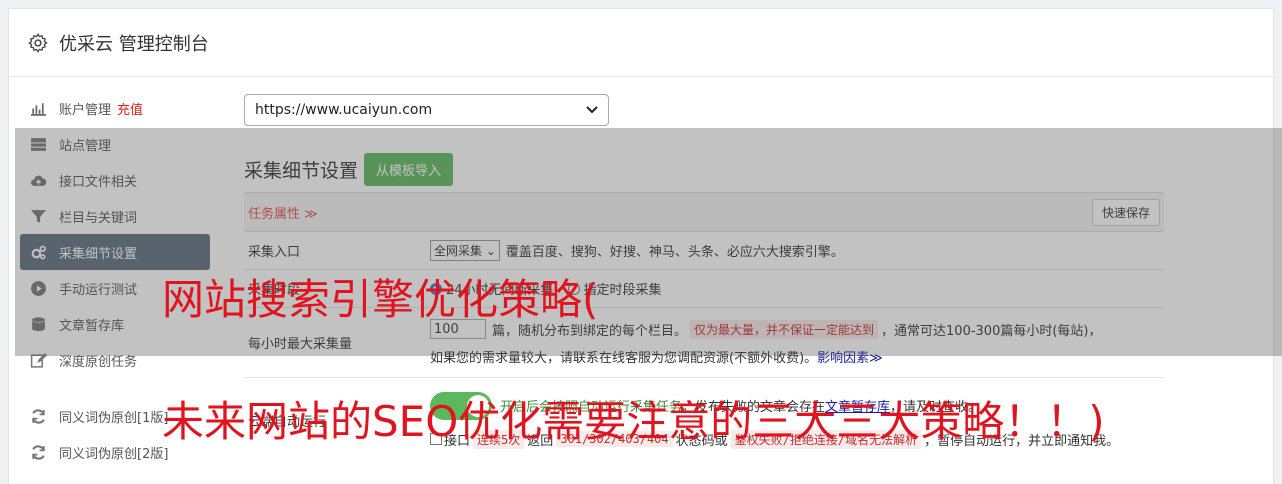 The height and width of the screenshot is (484, 1282). What do you see at coordinates (85, 110) in the screenshot?
I see `sidebar-item-label: 账户管理` at bounding box center [85, 110].